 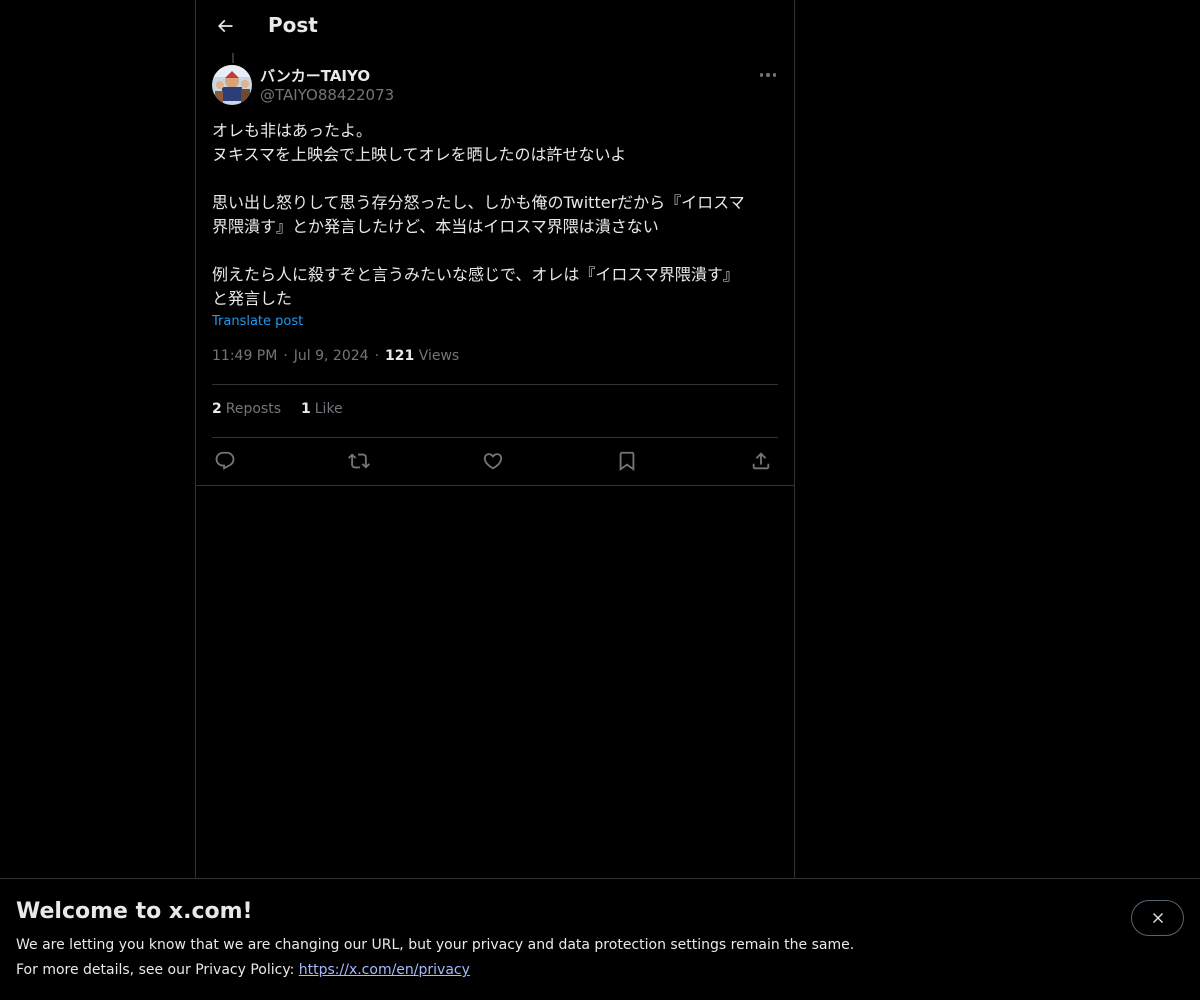 I want to click on views-label: Views, so click(x=439, y=356).